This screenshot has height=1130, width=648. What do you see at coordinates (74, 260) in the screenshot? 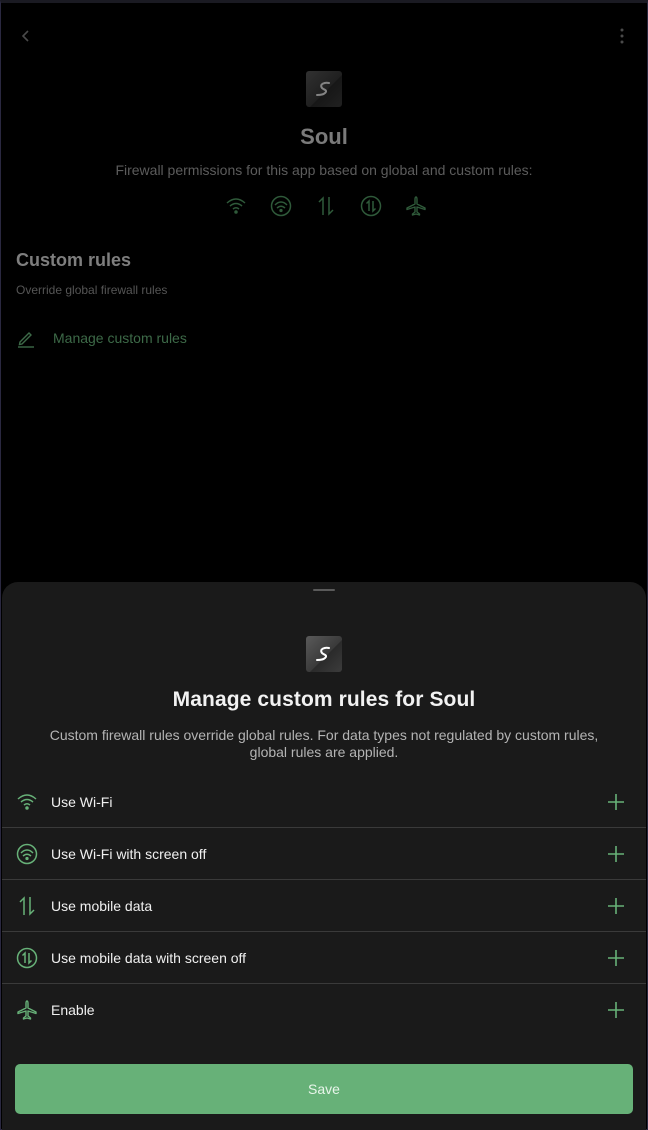
I see `custom-rules-heading: Custom rules` at bounding box center [74, 260].